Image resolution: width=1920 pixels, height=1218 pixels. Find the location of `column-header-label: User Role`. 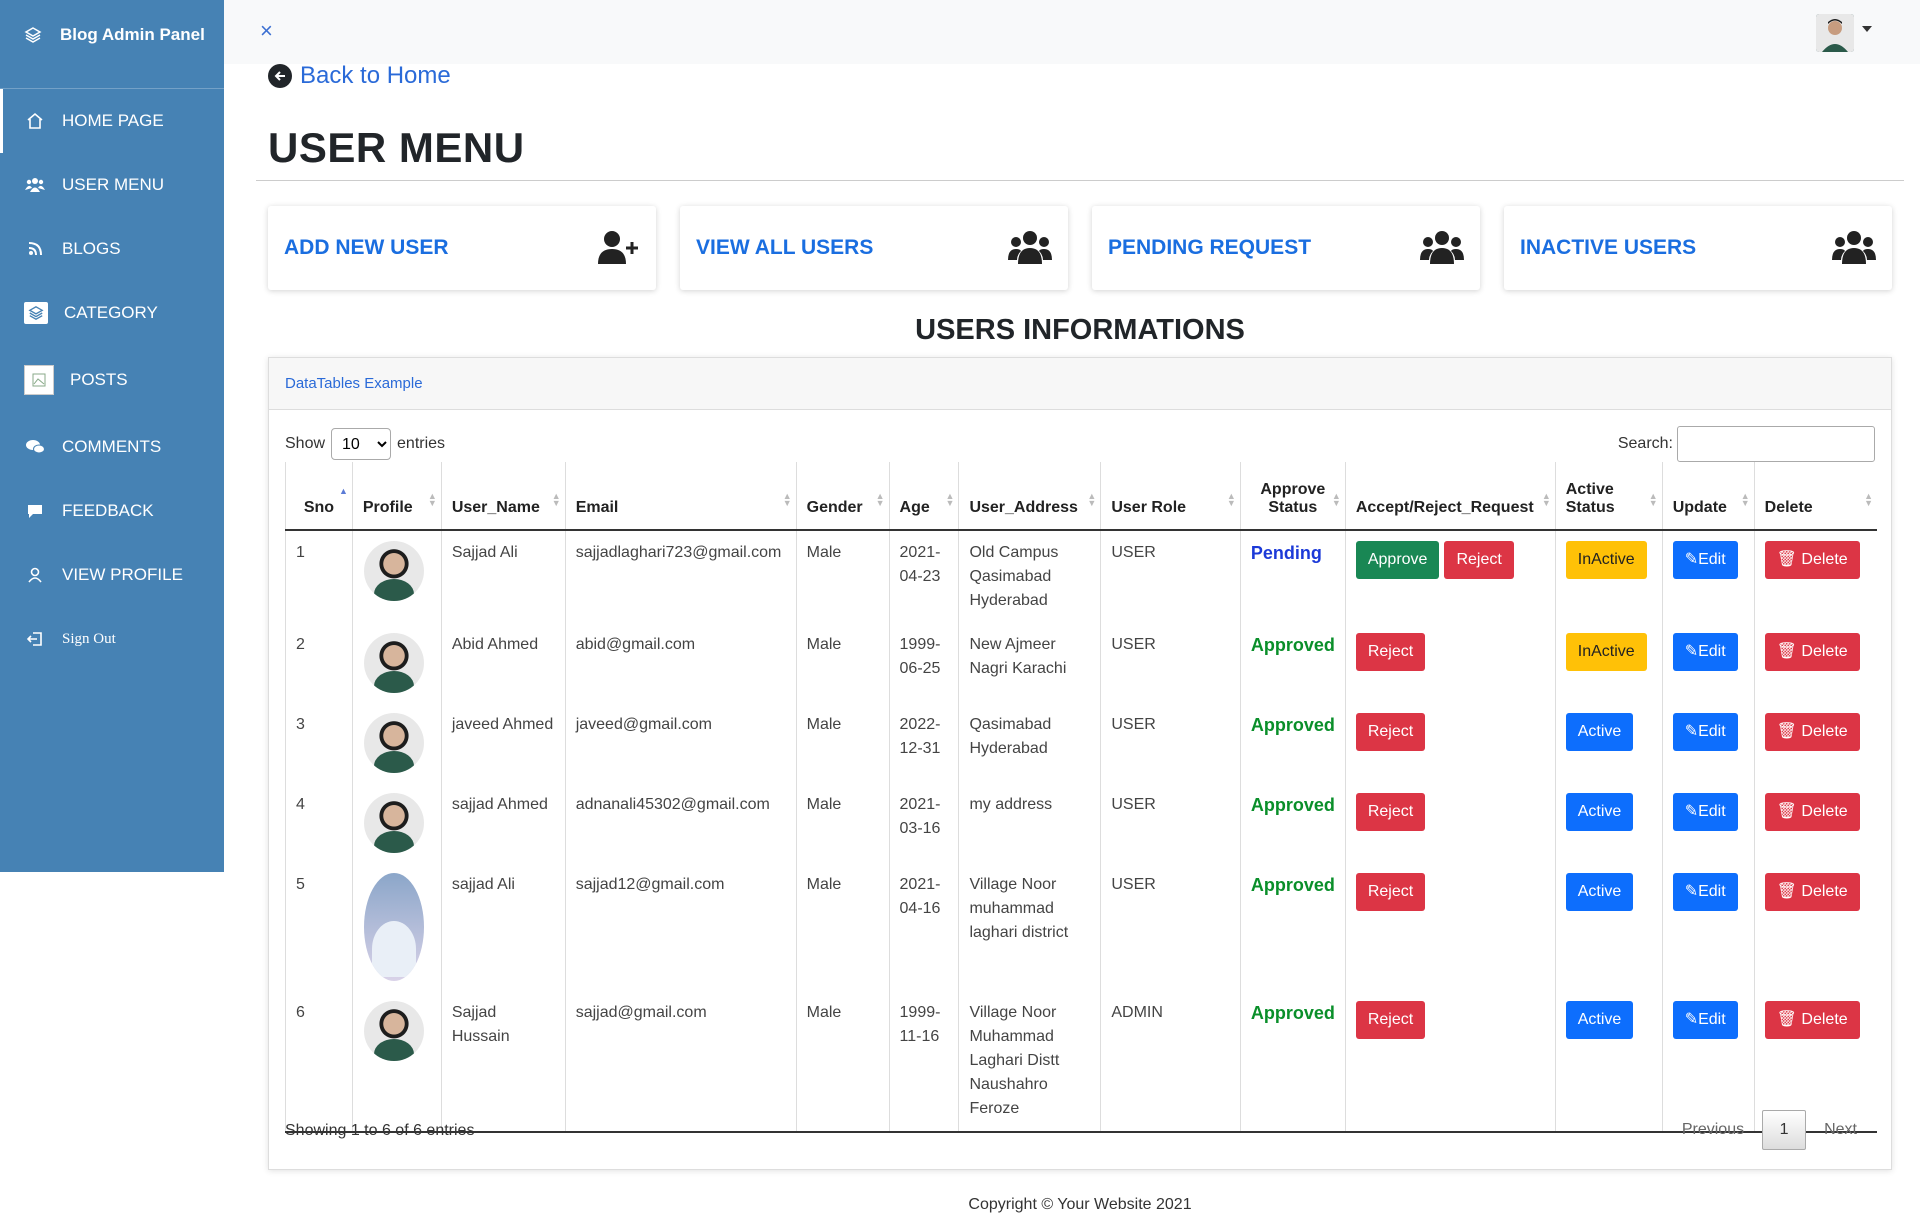

column-header-label: User Role is located at coordinates (1149, 507).